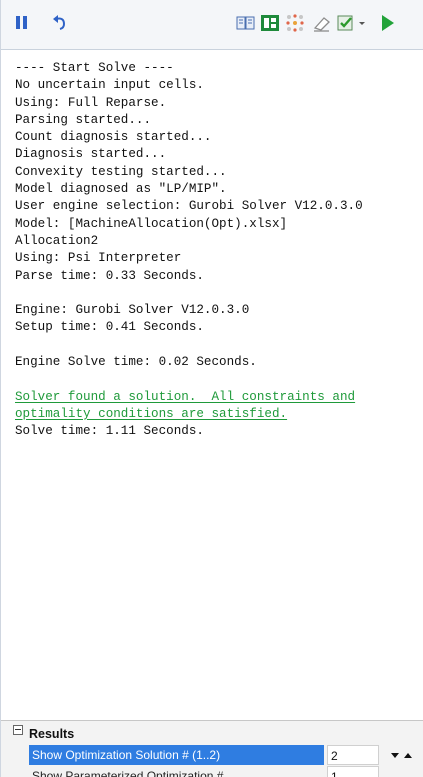 This screenshot has width=423, height=777. Describe the element at coordinates (270, 23) in the screenshot. I see `grid-icon` at that location.